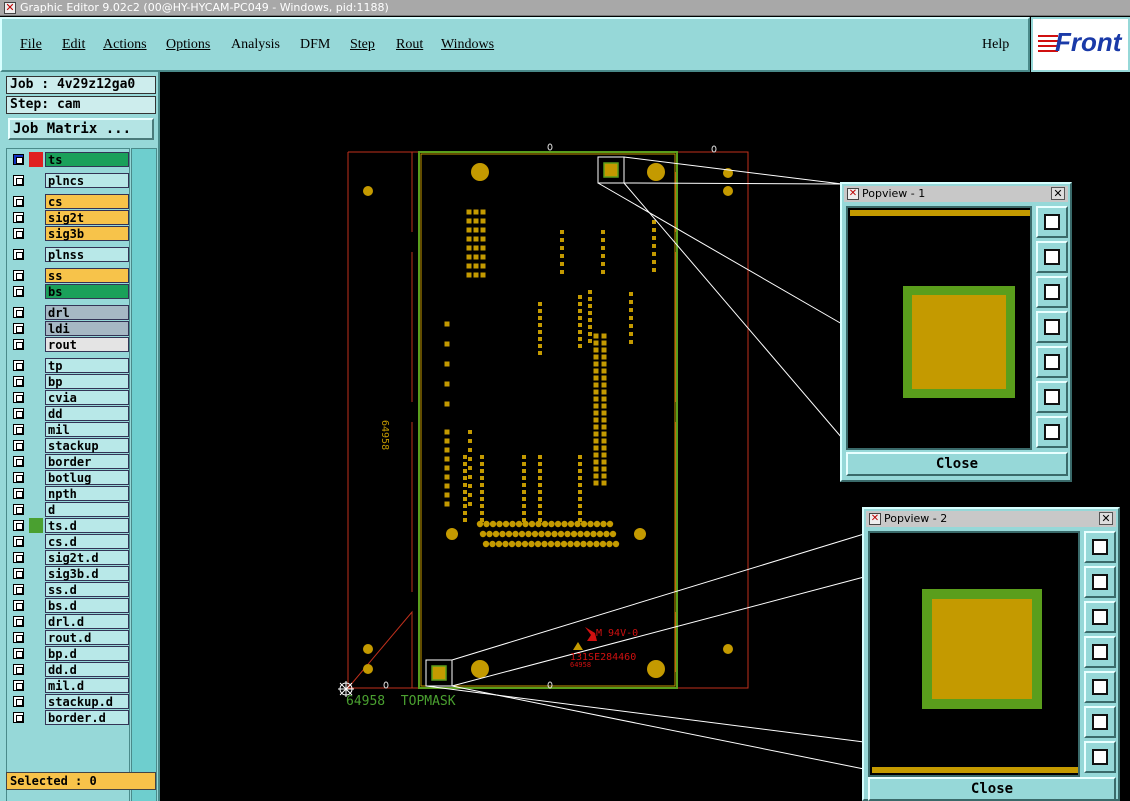 Image resolution: width=1130 pixels, height=801 pixels. What do you see at coordinates (69, 365) in the screenshot?
I see `layer-row-tp: tp` at bounding box center [69, 365].